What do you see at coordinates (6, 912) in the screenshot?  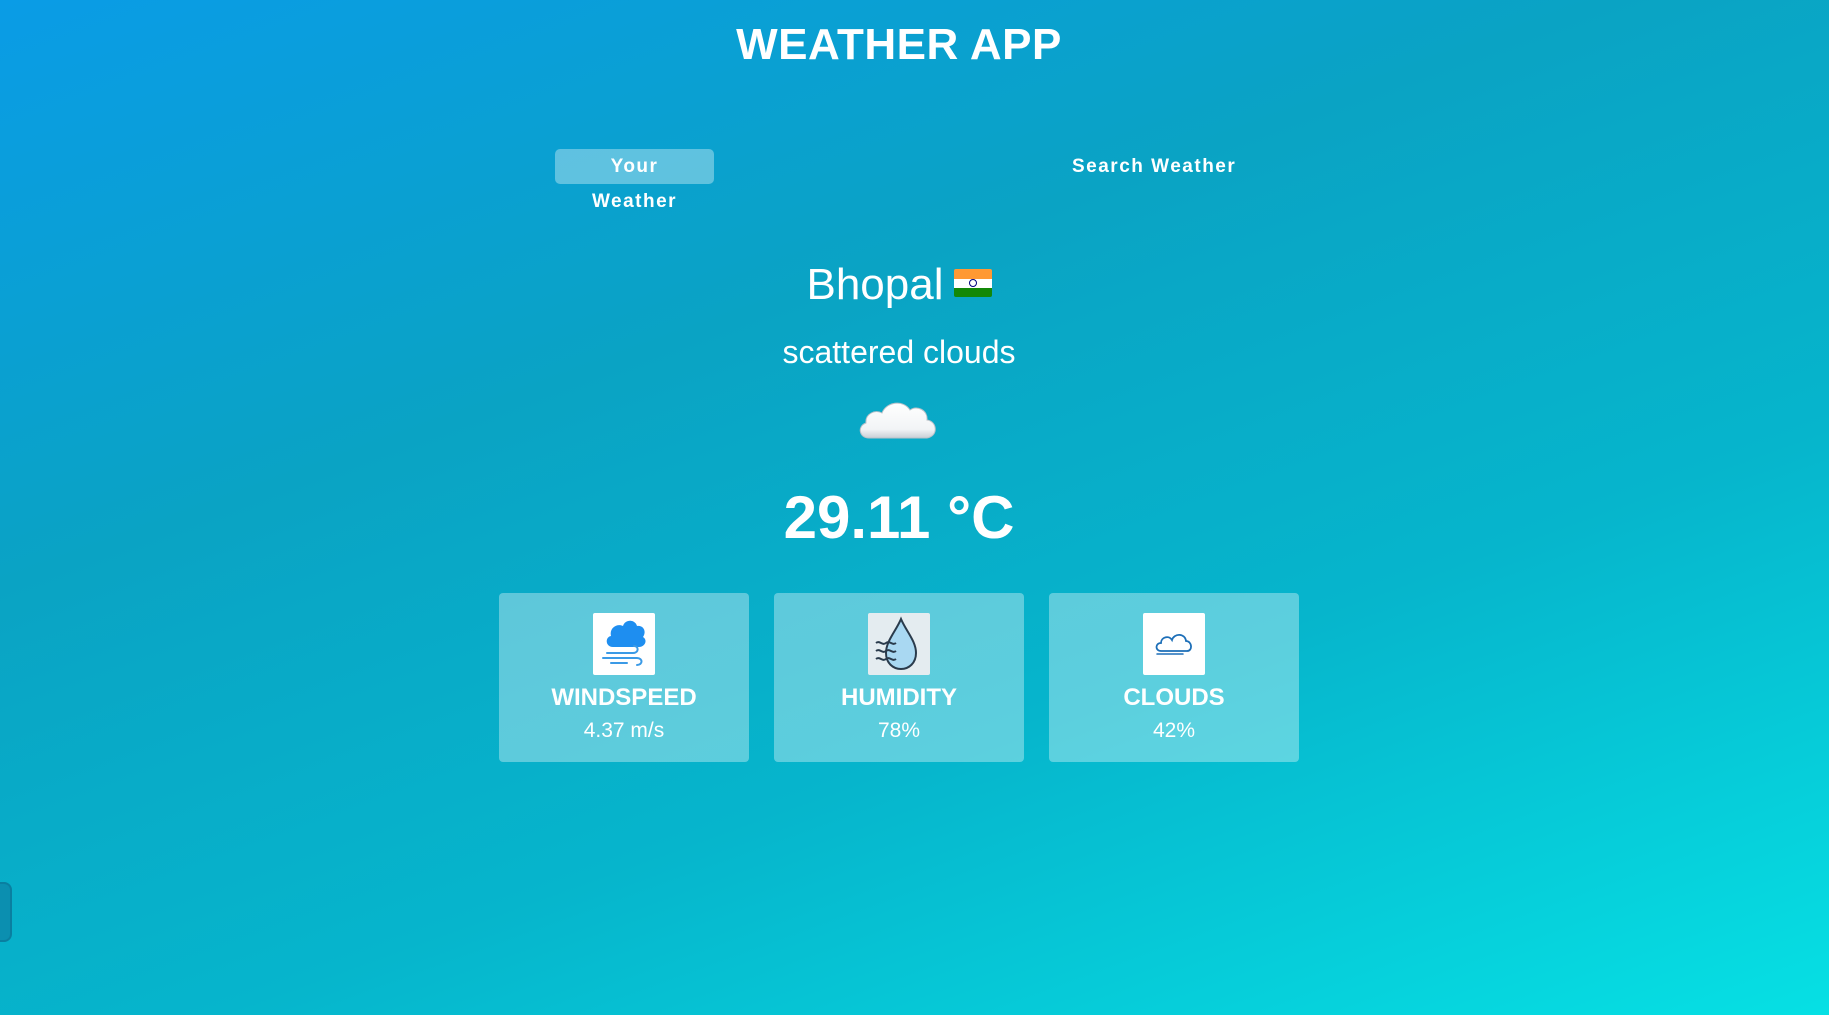 I see `side-drawer-handle` at bounding box center [6, 912].